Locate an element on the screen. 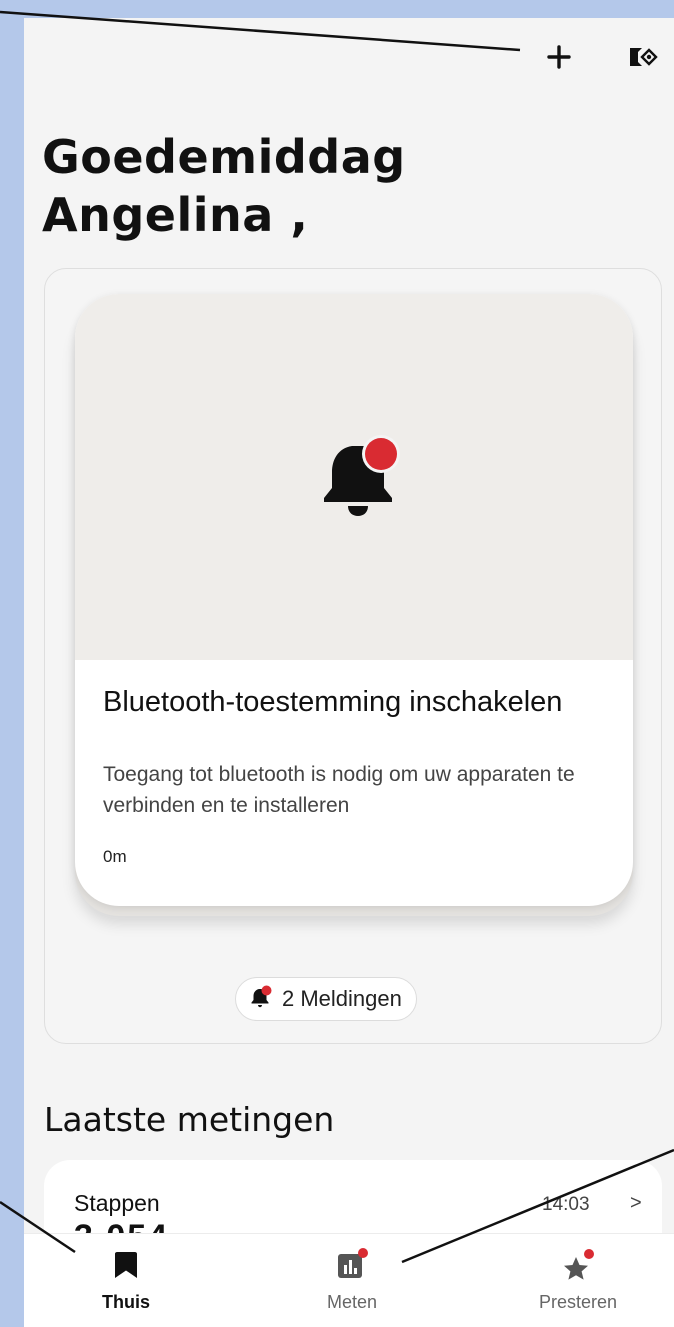 The image size is (674, 1327). nav-item-meten: Meten is located at coordinates (352, 1280).